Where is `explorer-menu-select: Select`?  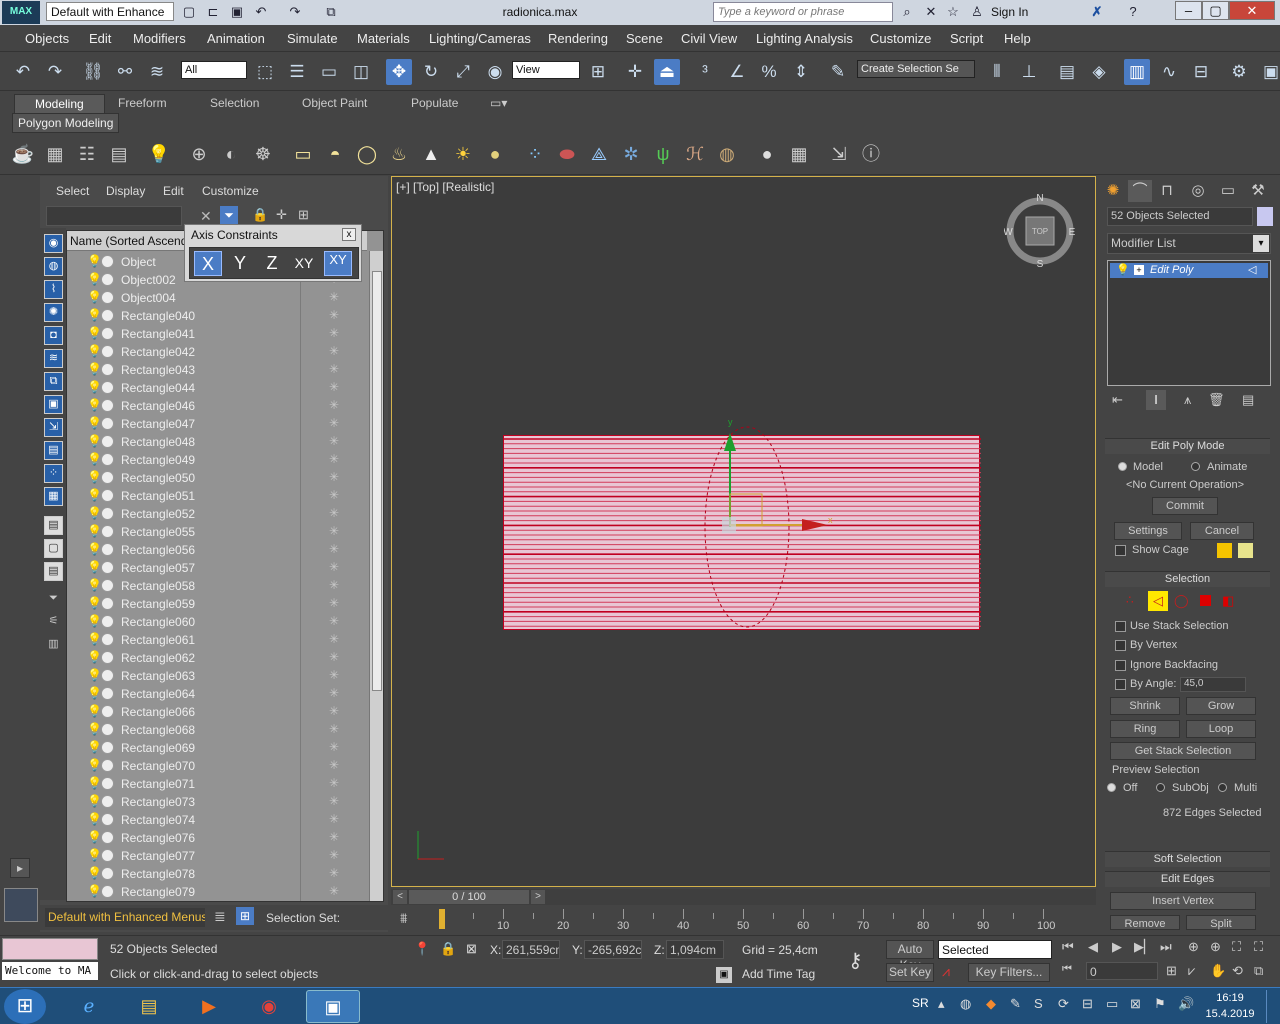 explorer-menu-select: Select is located at coordinates (72, 191).